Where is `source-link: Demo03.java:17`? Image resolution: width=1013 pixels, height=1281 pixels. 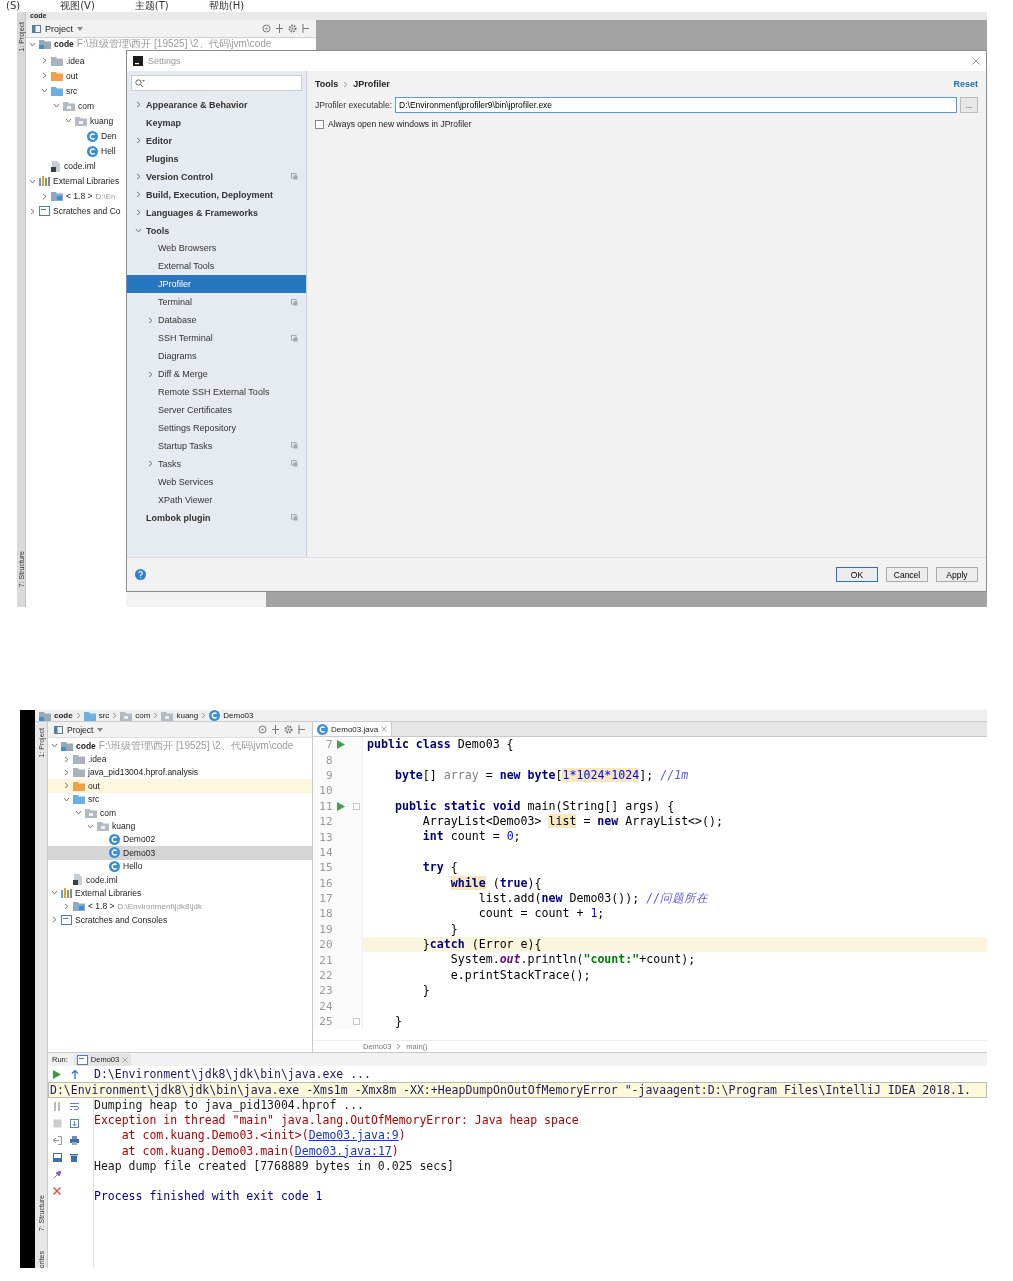
source-link: Demo03.java:17 is located at coordinates (343, 1150).